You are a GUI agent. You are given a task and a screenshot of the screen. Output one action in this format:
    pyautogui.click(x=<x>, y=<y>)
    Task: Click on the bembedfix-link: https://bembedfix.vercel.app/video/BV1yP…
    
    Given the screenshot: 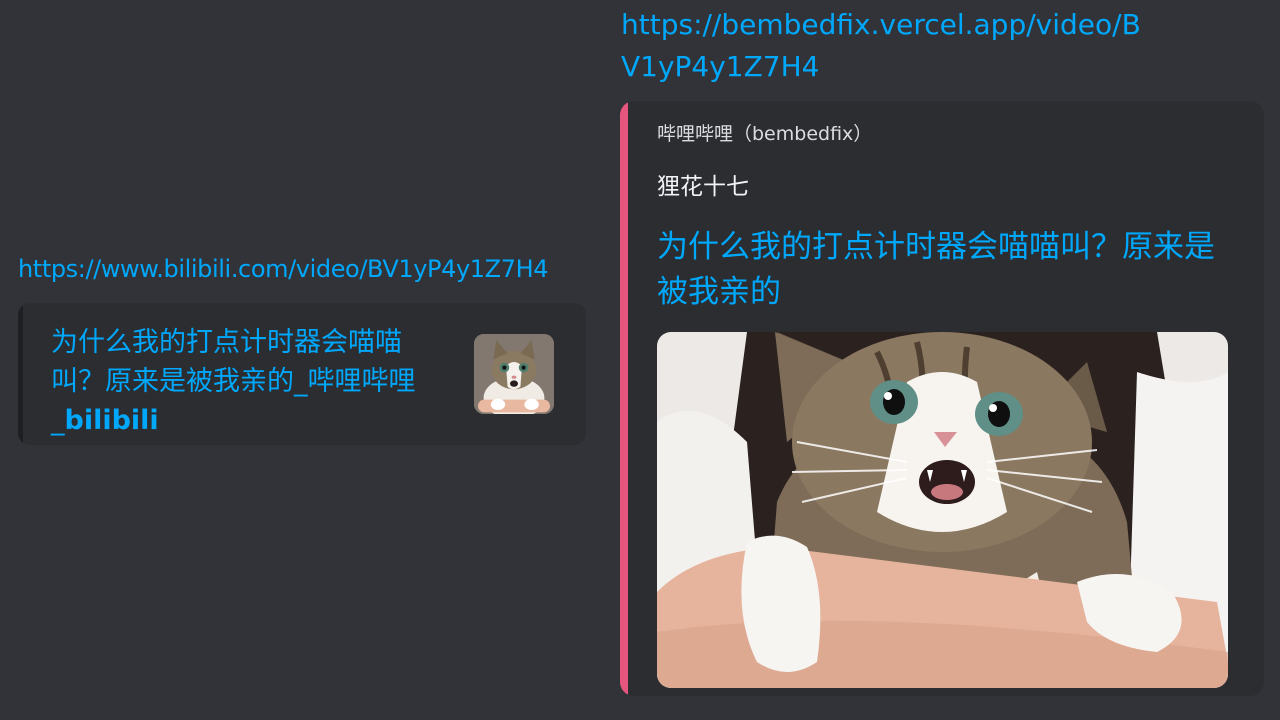 What is the action you would take?
    pyautogui.click(x=881, y=46)
    